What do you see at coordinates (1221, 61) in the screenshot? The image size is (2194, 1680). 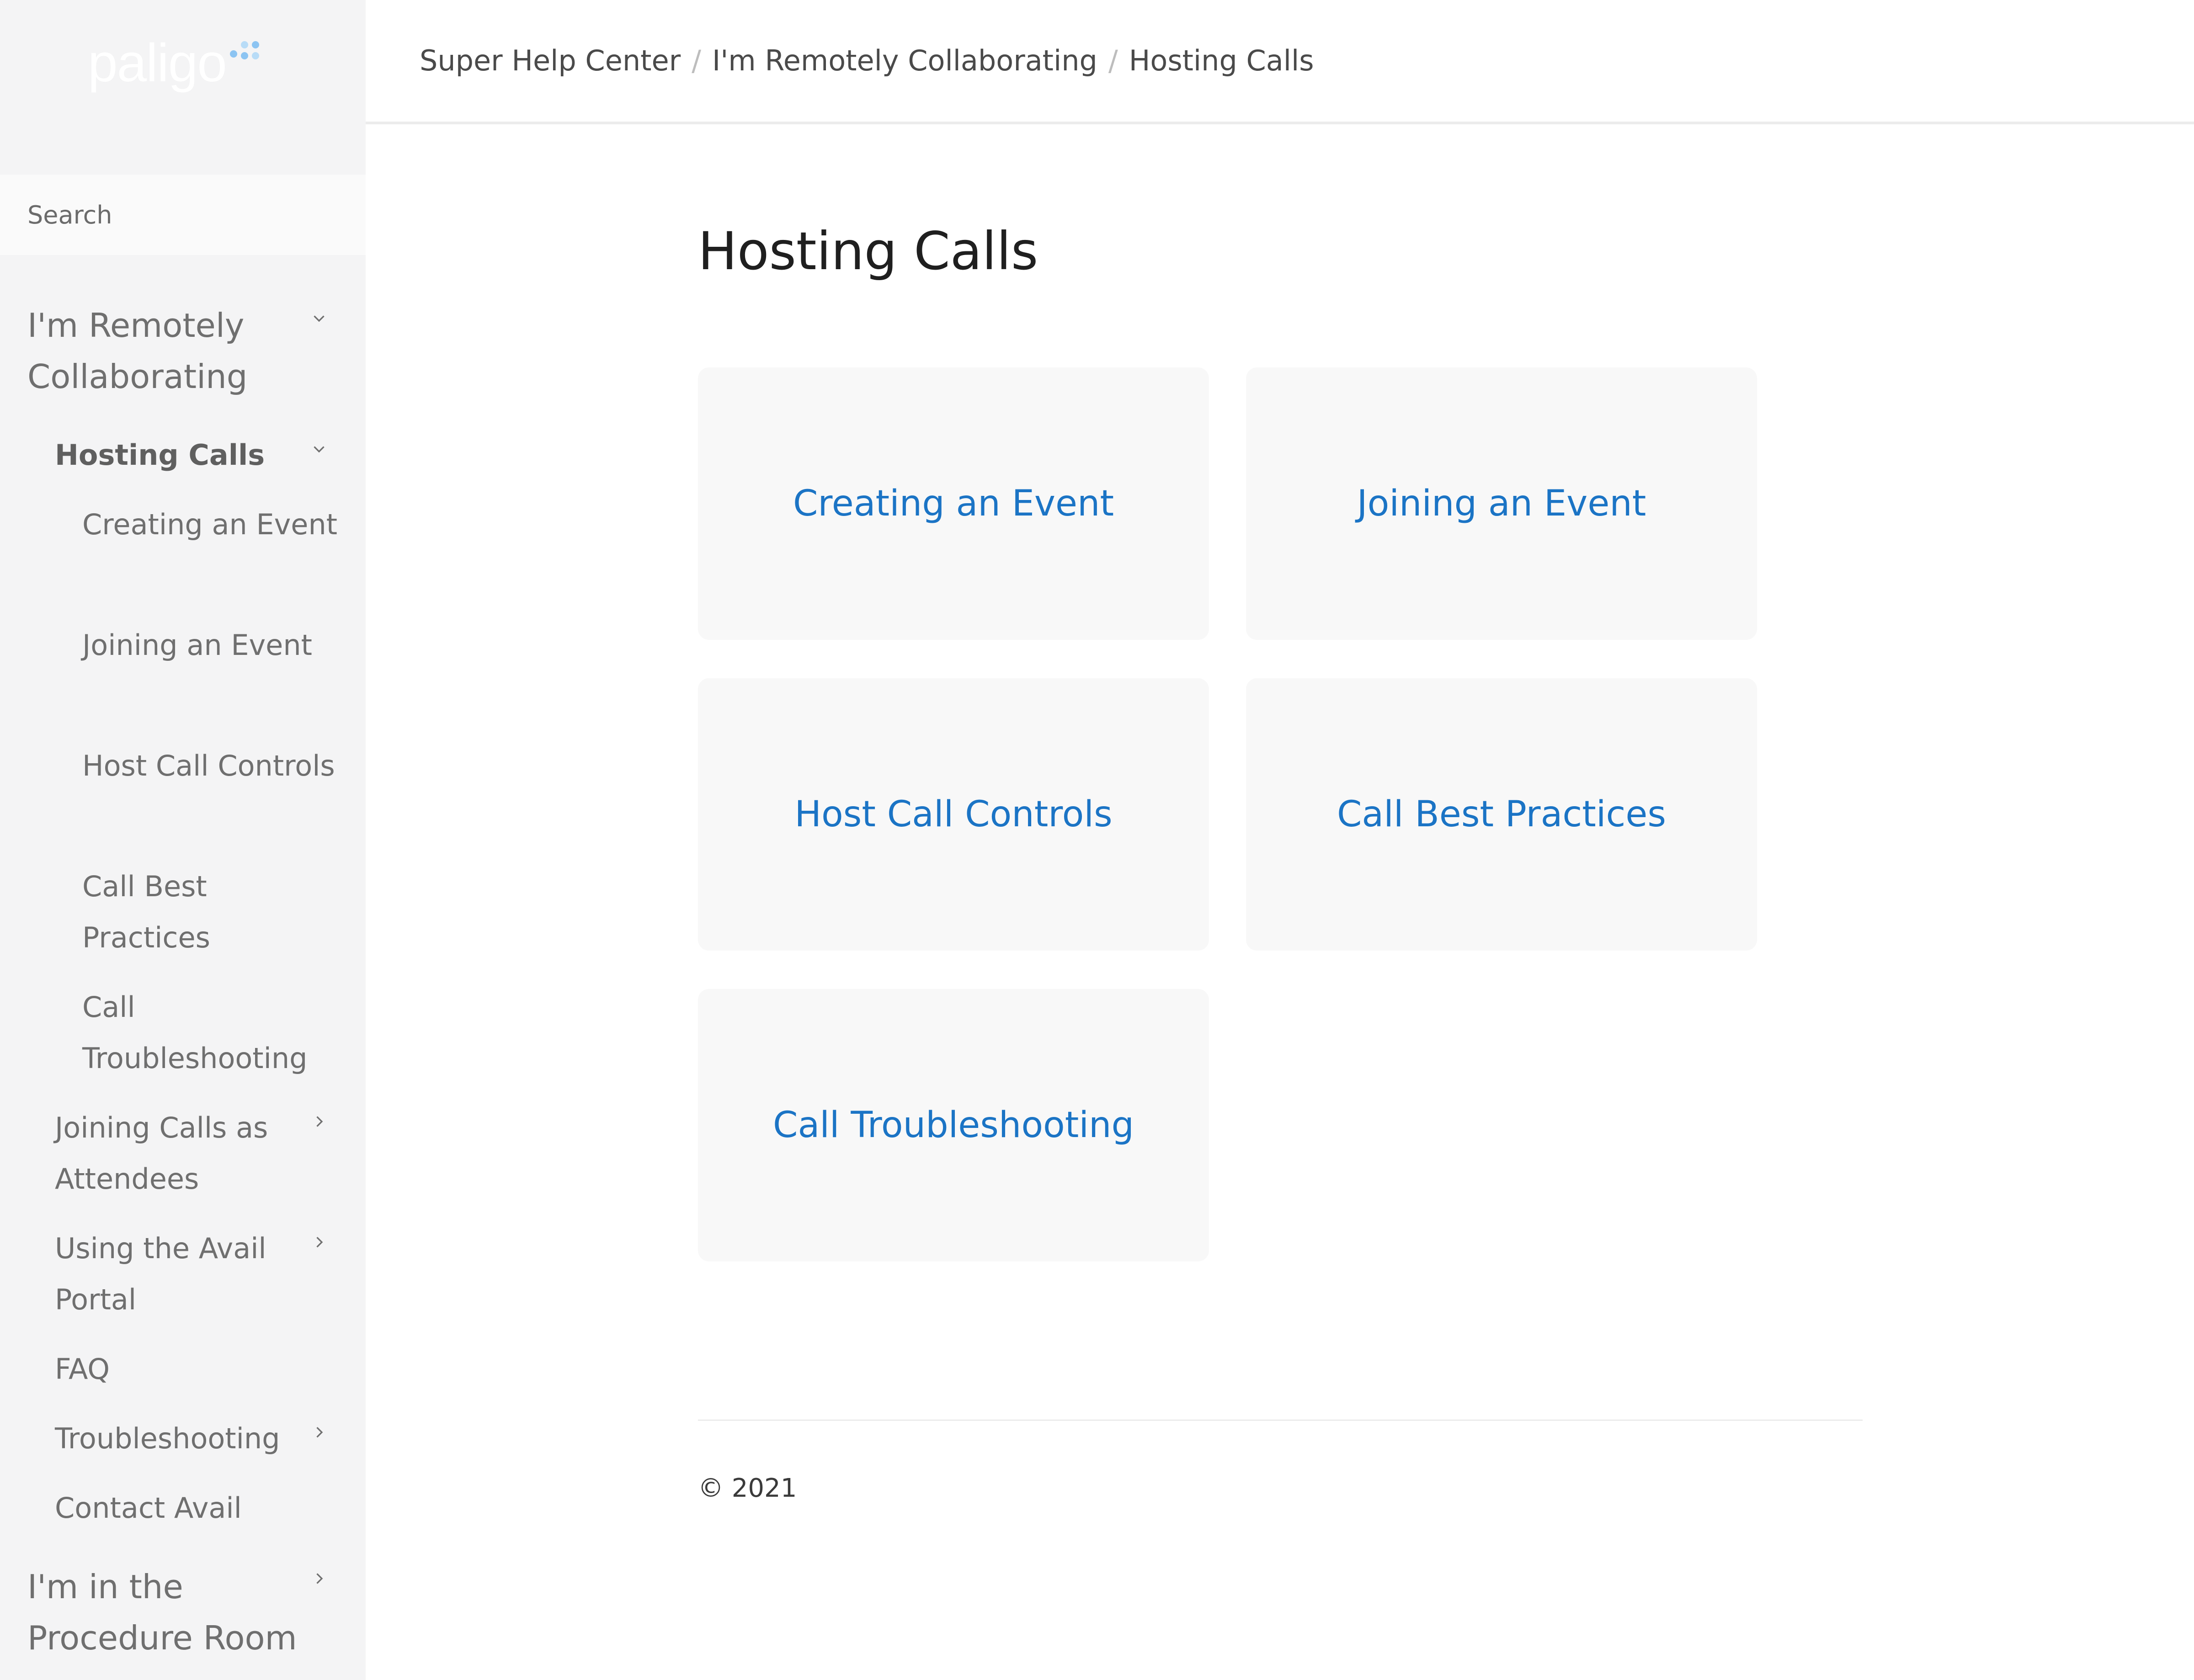 I see `breadcrumb-item-current: Hosting Calls` at bounding box center [1221, 61].